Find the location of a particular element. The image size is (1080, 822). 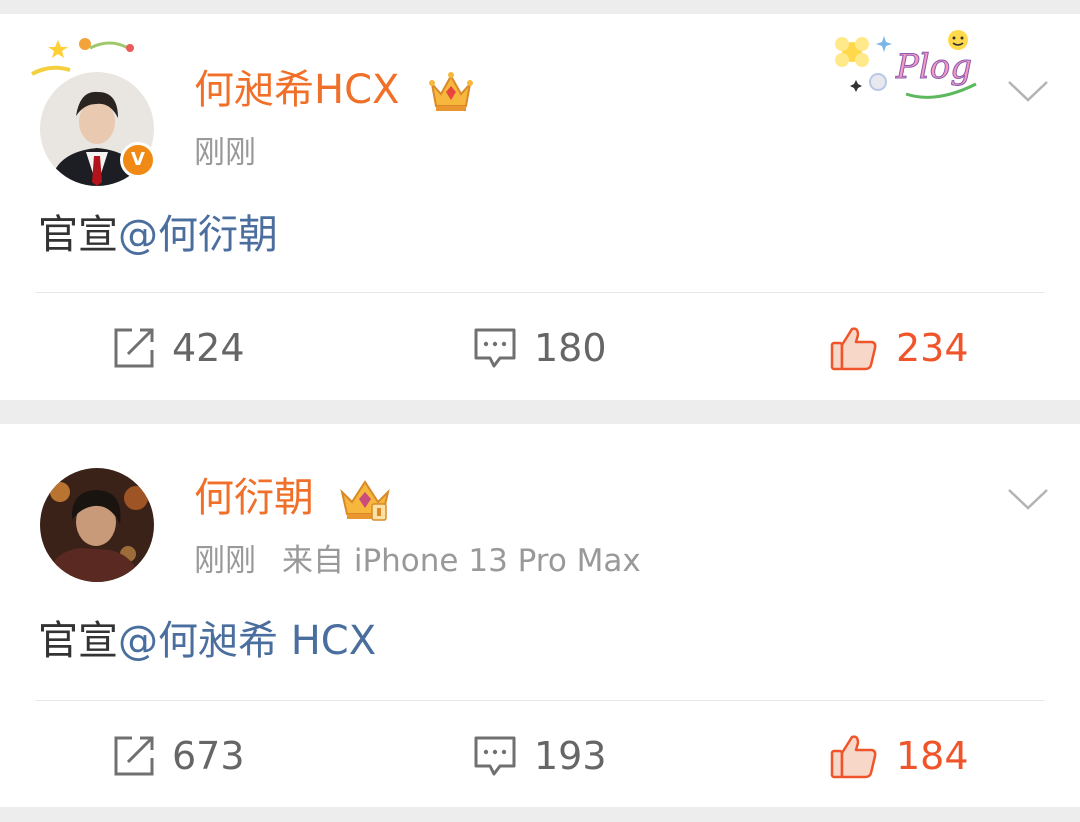

plog-sticker: Plog is located at coordinates (911, 67).